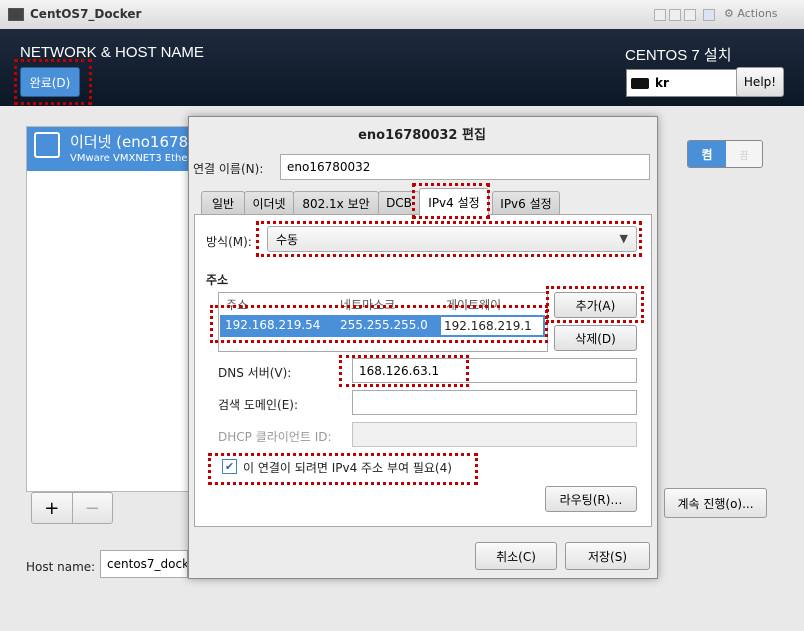 The image size is (804, 631). Describe the element at coordinates (595, 304) in the screenshot. I see `add-button-highlight` at that location.